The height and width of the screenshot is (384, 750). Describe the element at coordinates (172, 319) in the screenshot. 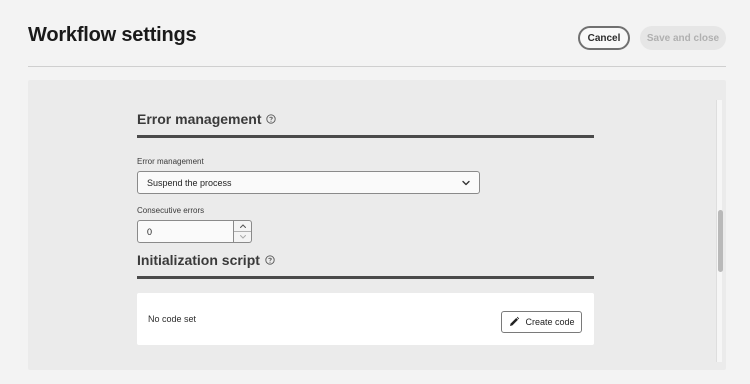

I see `no-code-text: No code set` at that location.